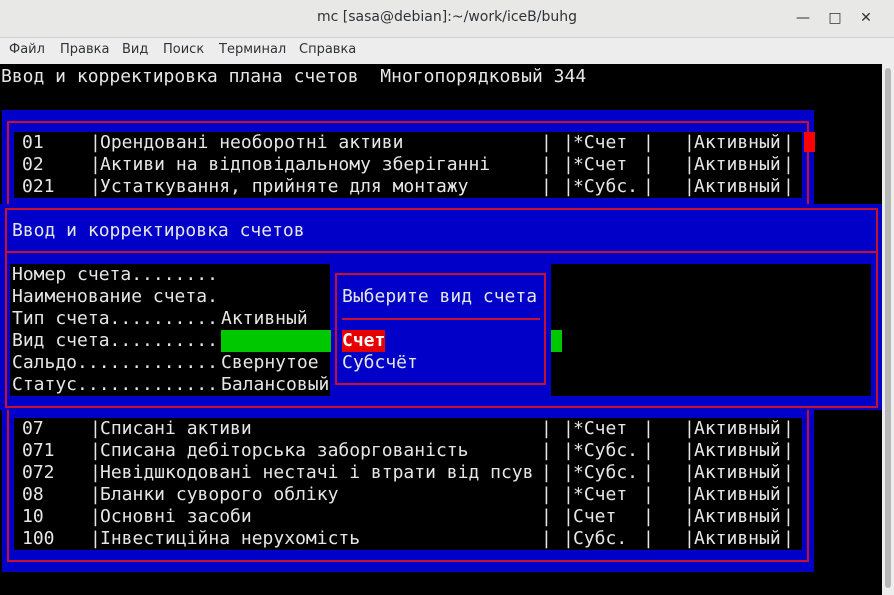 This screenshot has height=595, width=894. I want to click on field-saldo-value: Свернутое, so click(270, 363).